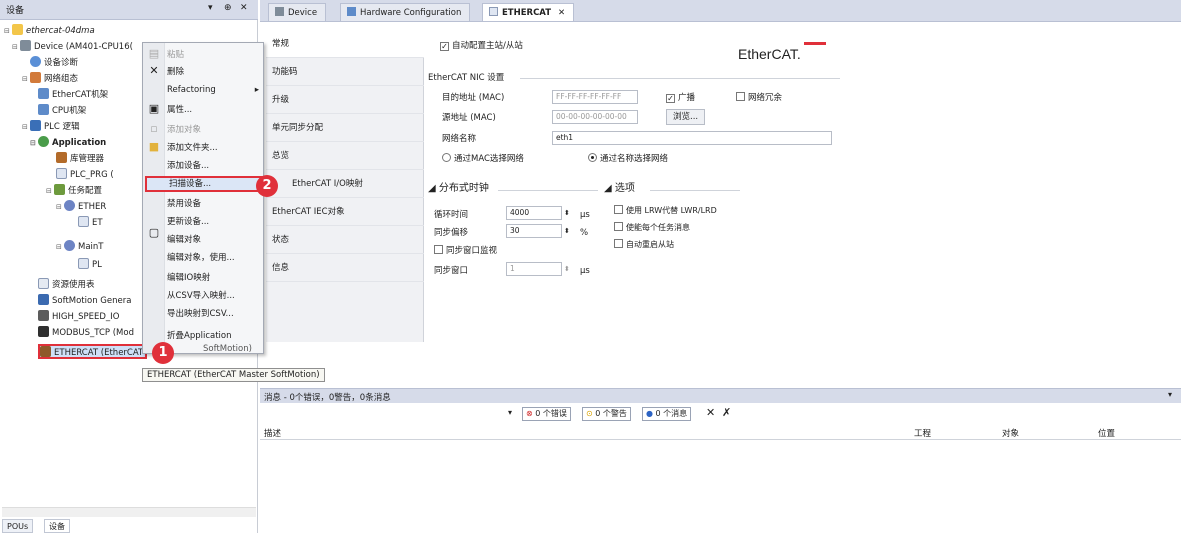 The image size is (1181, 534). I want to click on nav-status: 状态, so click(345, 240).